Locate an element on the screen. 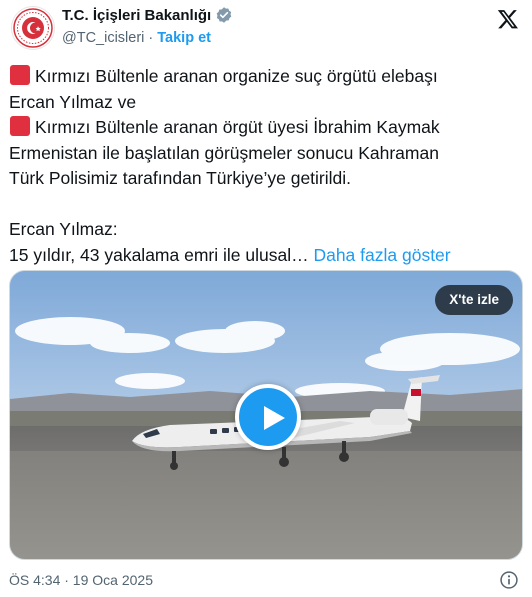  play-button is located at coordinates (268, 417).